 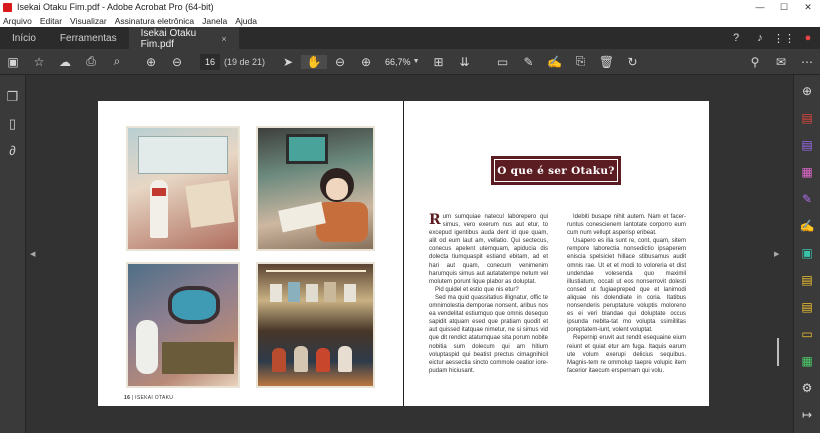 I want to click on stamp-icon: ⎘, so click(x=581, y=61).